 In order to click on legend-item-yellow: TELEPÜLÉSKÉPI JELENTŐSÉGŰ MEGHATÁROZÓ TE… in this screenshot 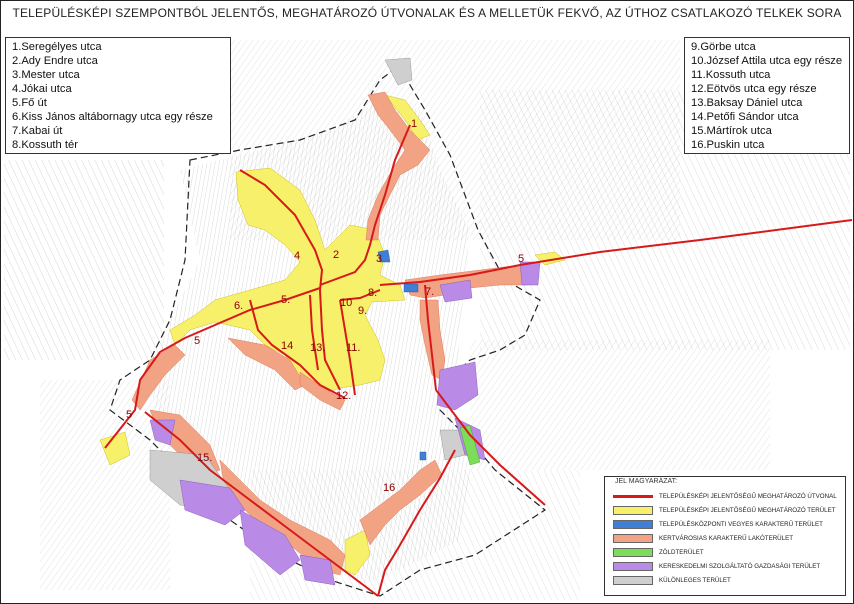, I will do `click(727, 510)`.